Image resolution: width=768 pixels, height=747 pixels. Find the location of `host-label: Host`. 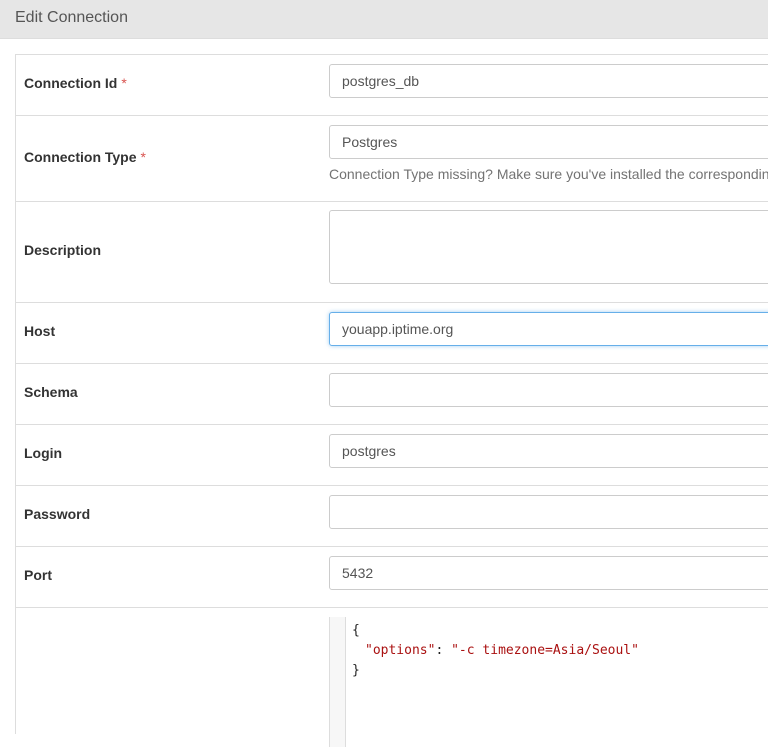

host-label: Host is located at coordinates (40, 331).